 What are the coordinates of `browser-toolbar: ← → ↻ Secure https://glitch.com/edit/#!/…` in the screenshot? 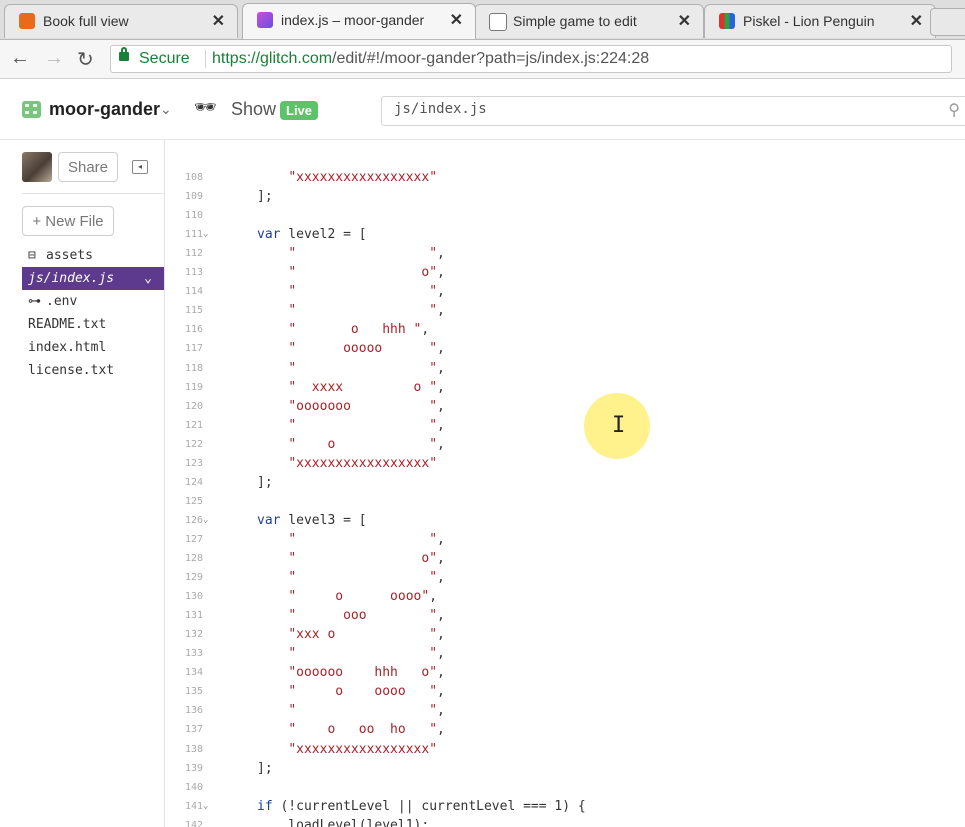 It's located at (482, 59).